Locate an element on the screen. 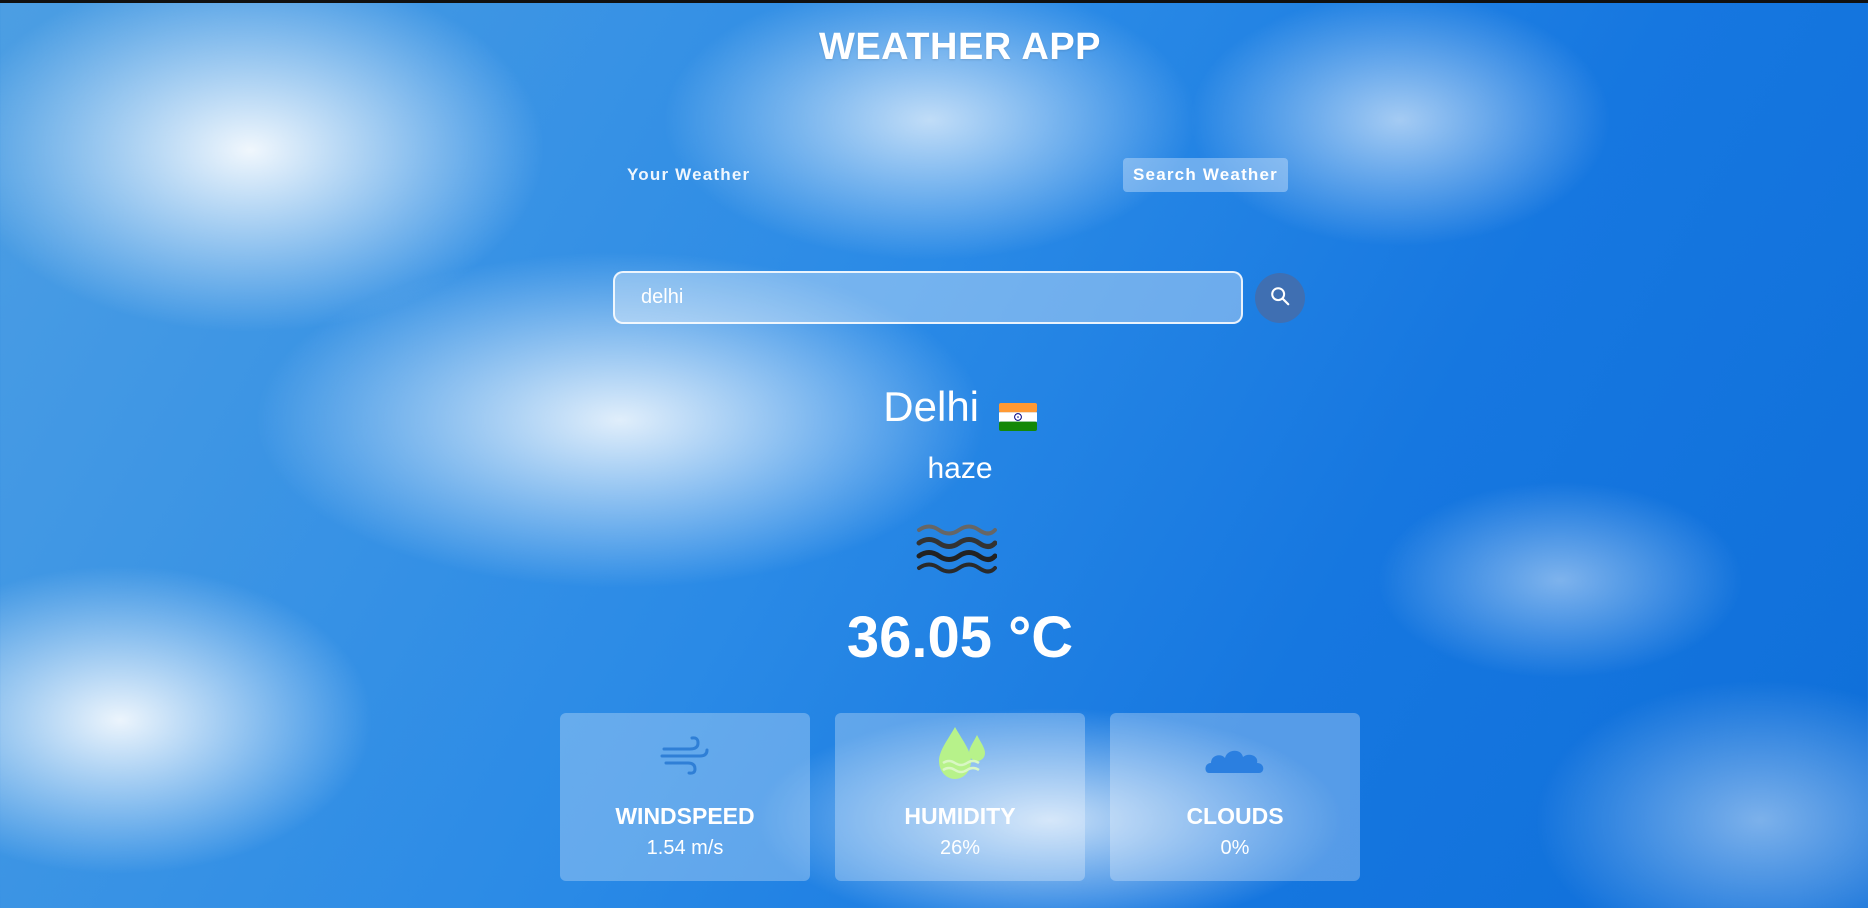  humidity-card: HUMIDITY 26% is located at coordinates (960, 797).